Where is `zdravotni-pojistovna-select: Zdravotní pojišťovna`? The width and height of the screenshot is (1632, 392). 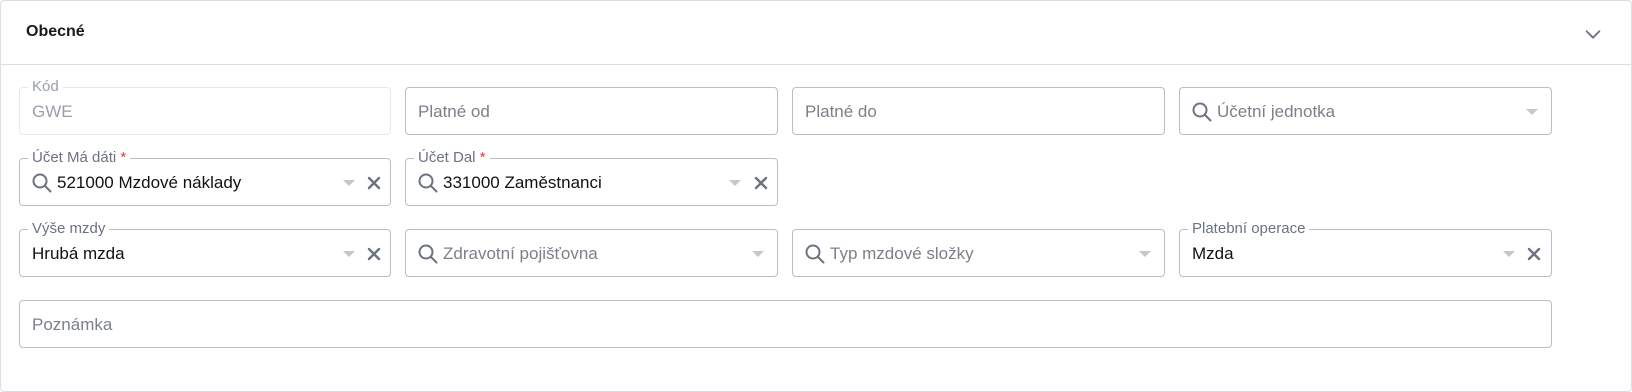
zdravotni-pojistovna-select: Zdravotní pojišťovna is located at coordinates (591, 253).